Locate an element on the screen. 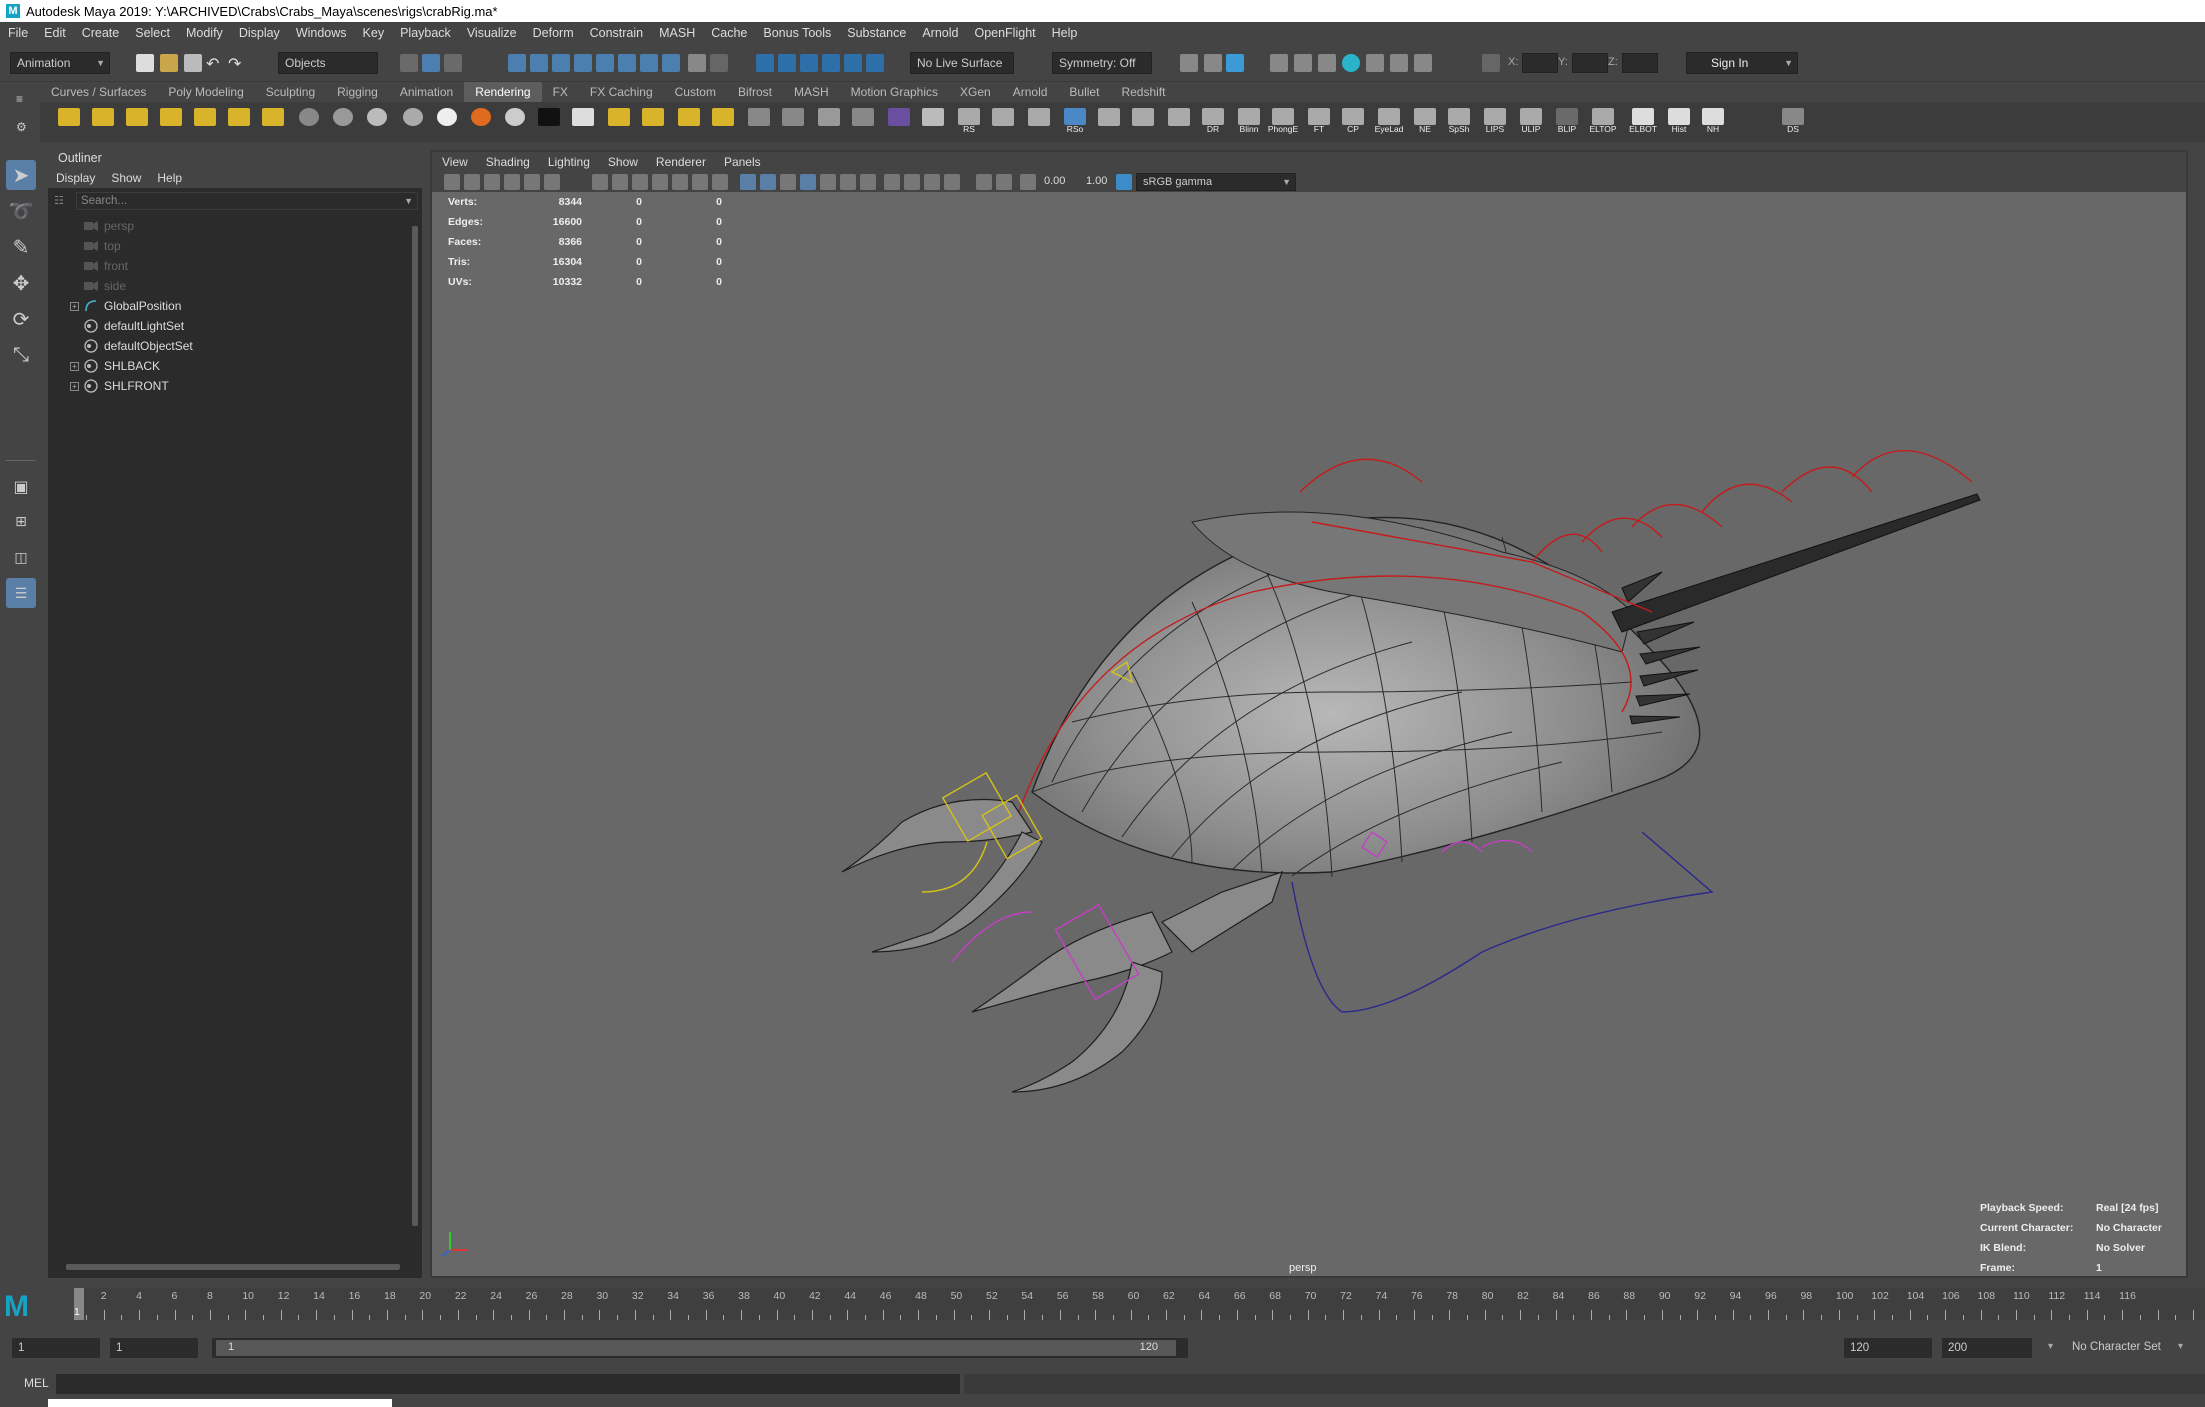 This screenshot has height=1407, width=2205. shelf-tool-29-icon is located at coordinates (1039, 121).